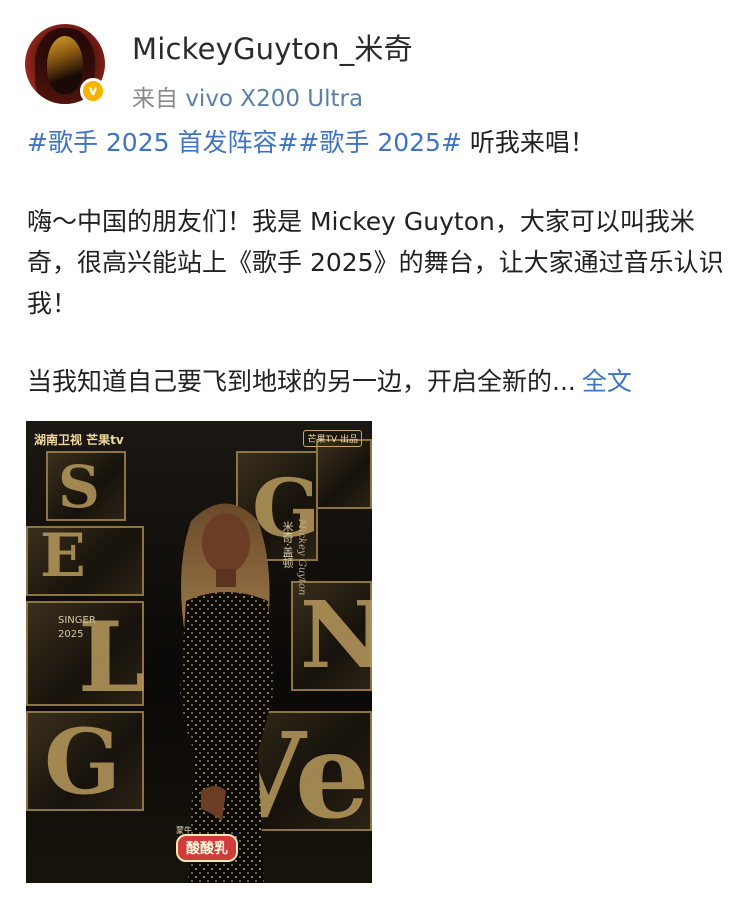  Describe the element at coordinates (607, 381) in the screenshot. I see `read-more-link: 全文` at that location.